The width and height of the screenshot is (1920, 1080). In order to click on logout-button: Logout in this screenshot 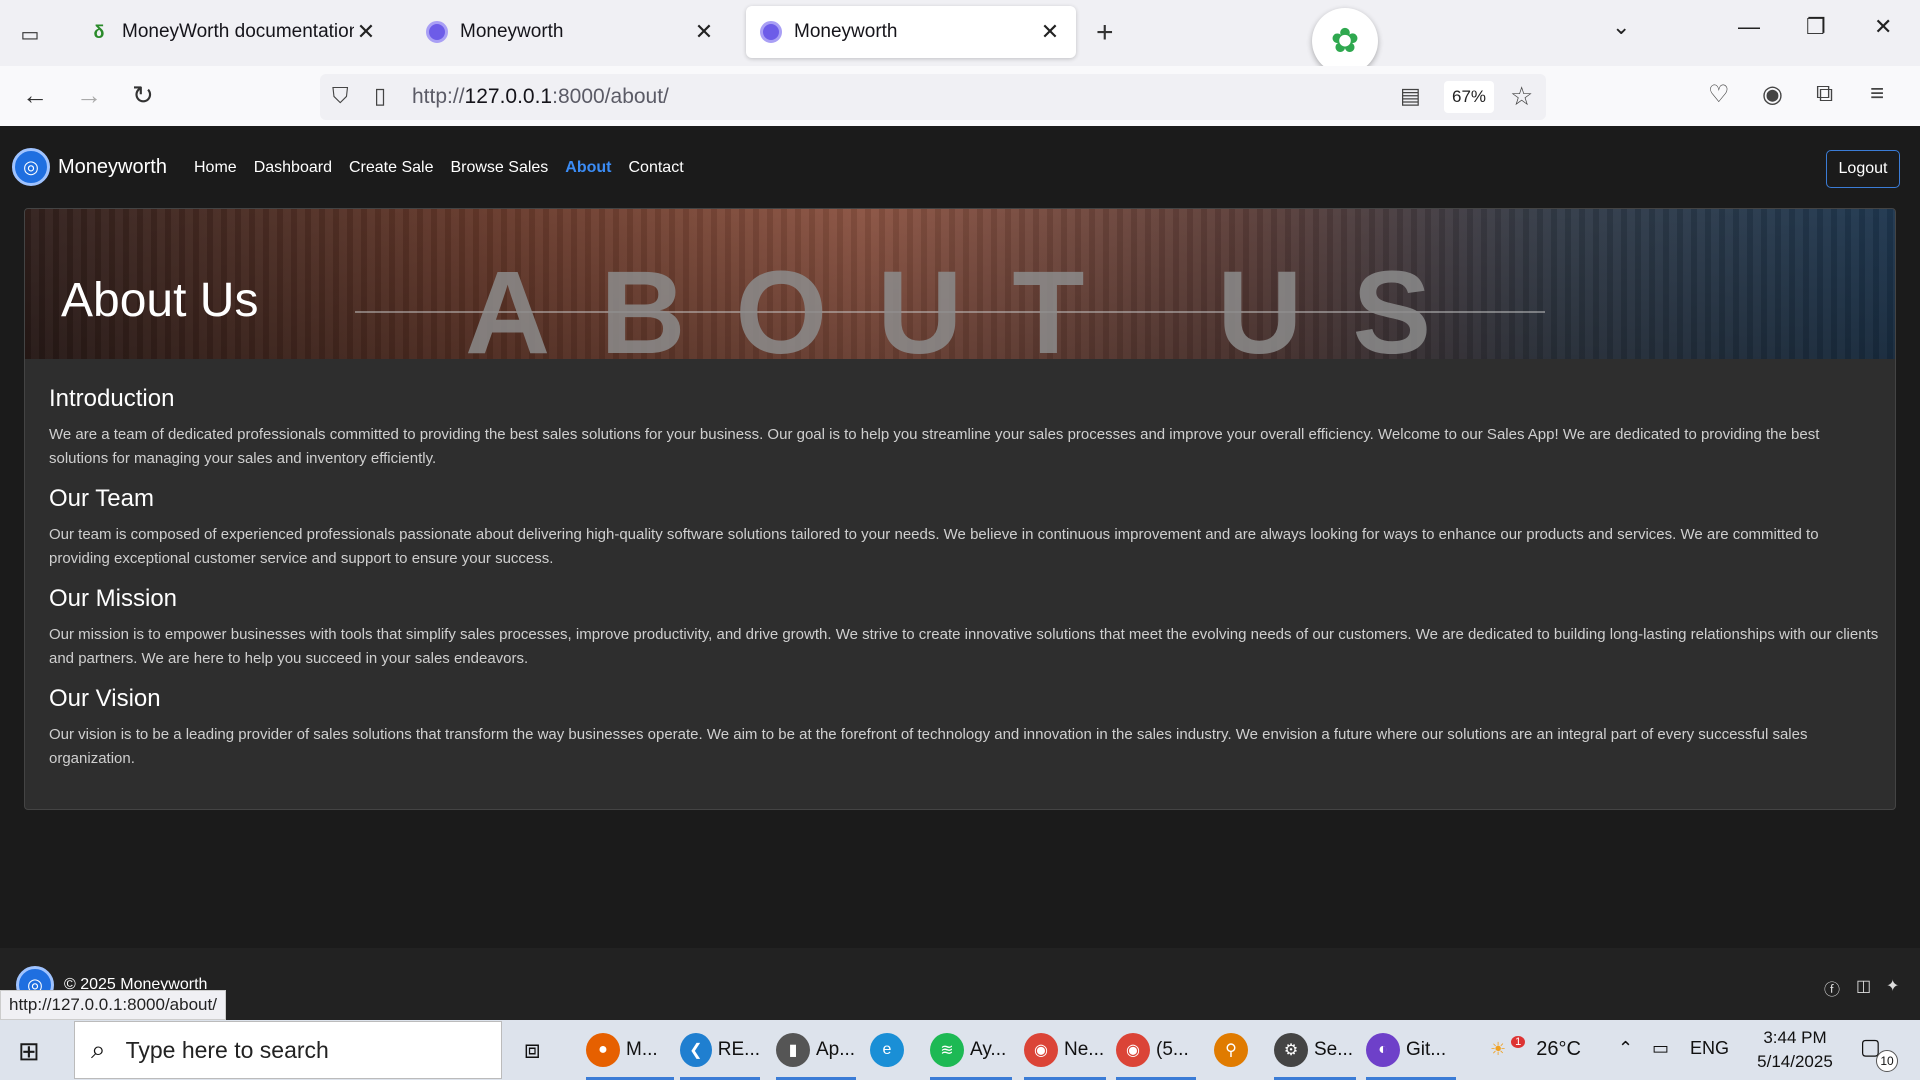, I will do `click(1863, 169)`.